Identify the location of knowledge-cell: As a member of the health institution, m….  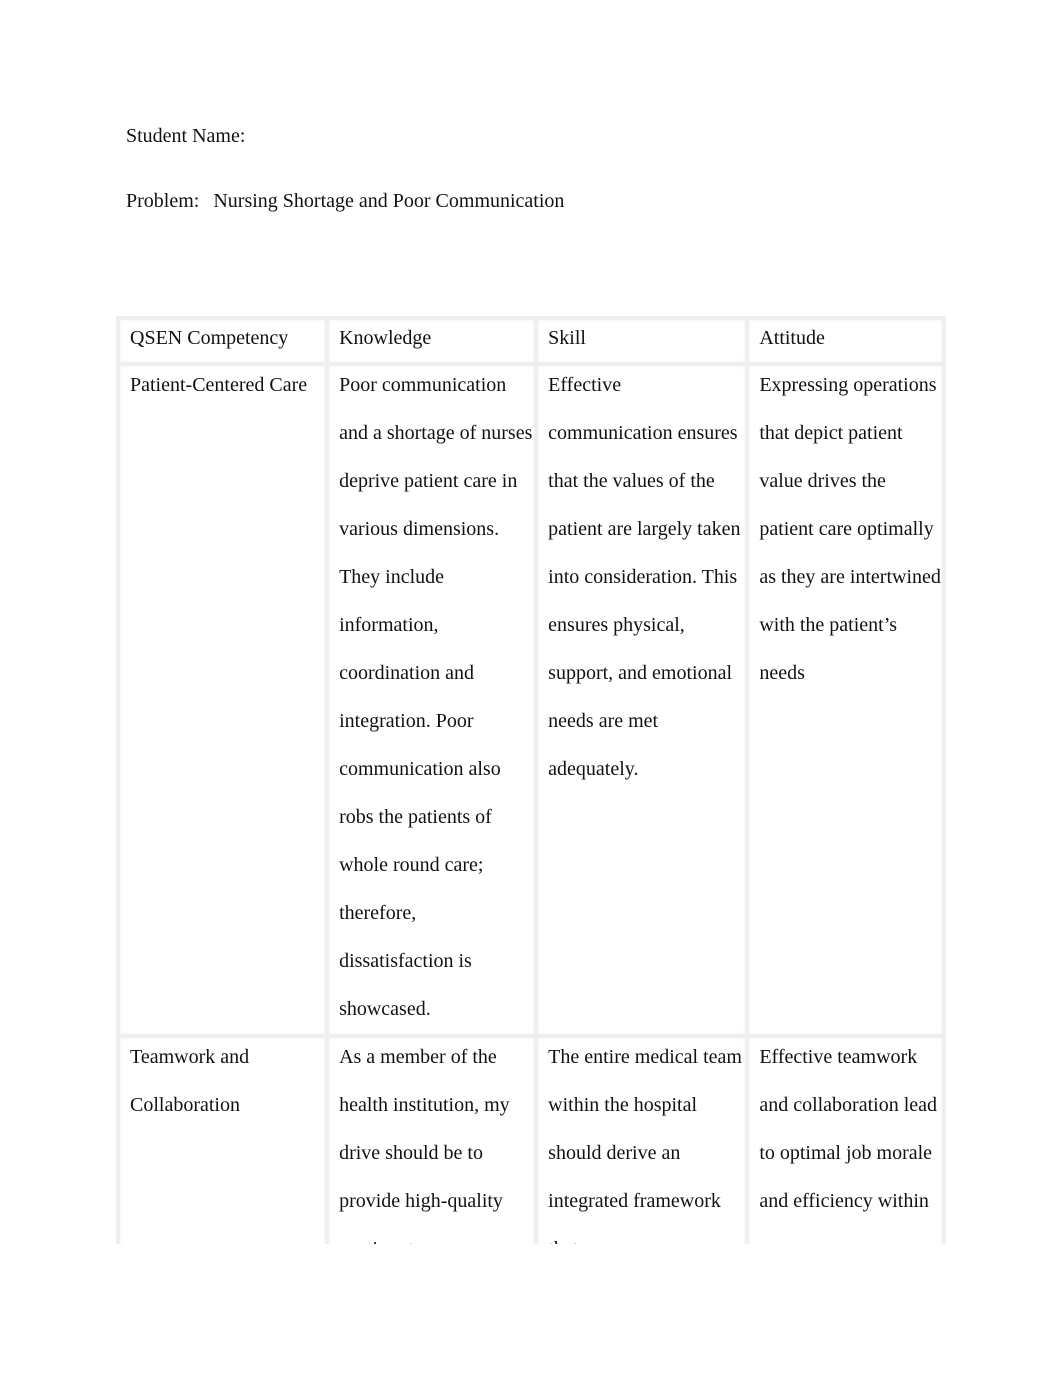
(432, 1139).